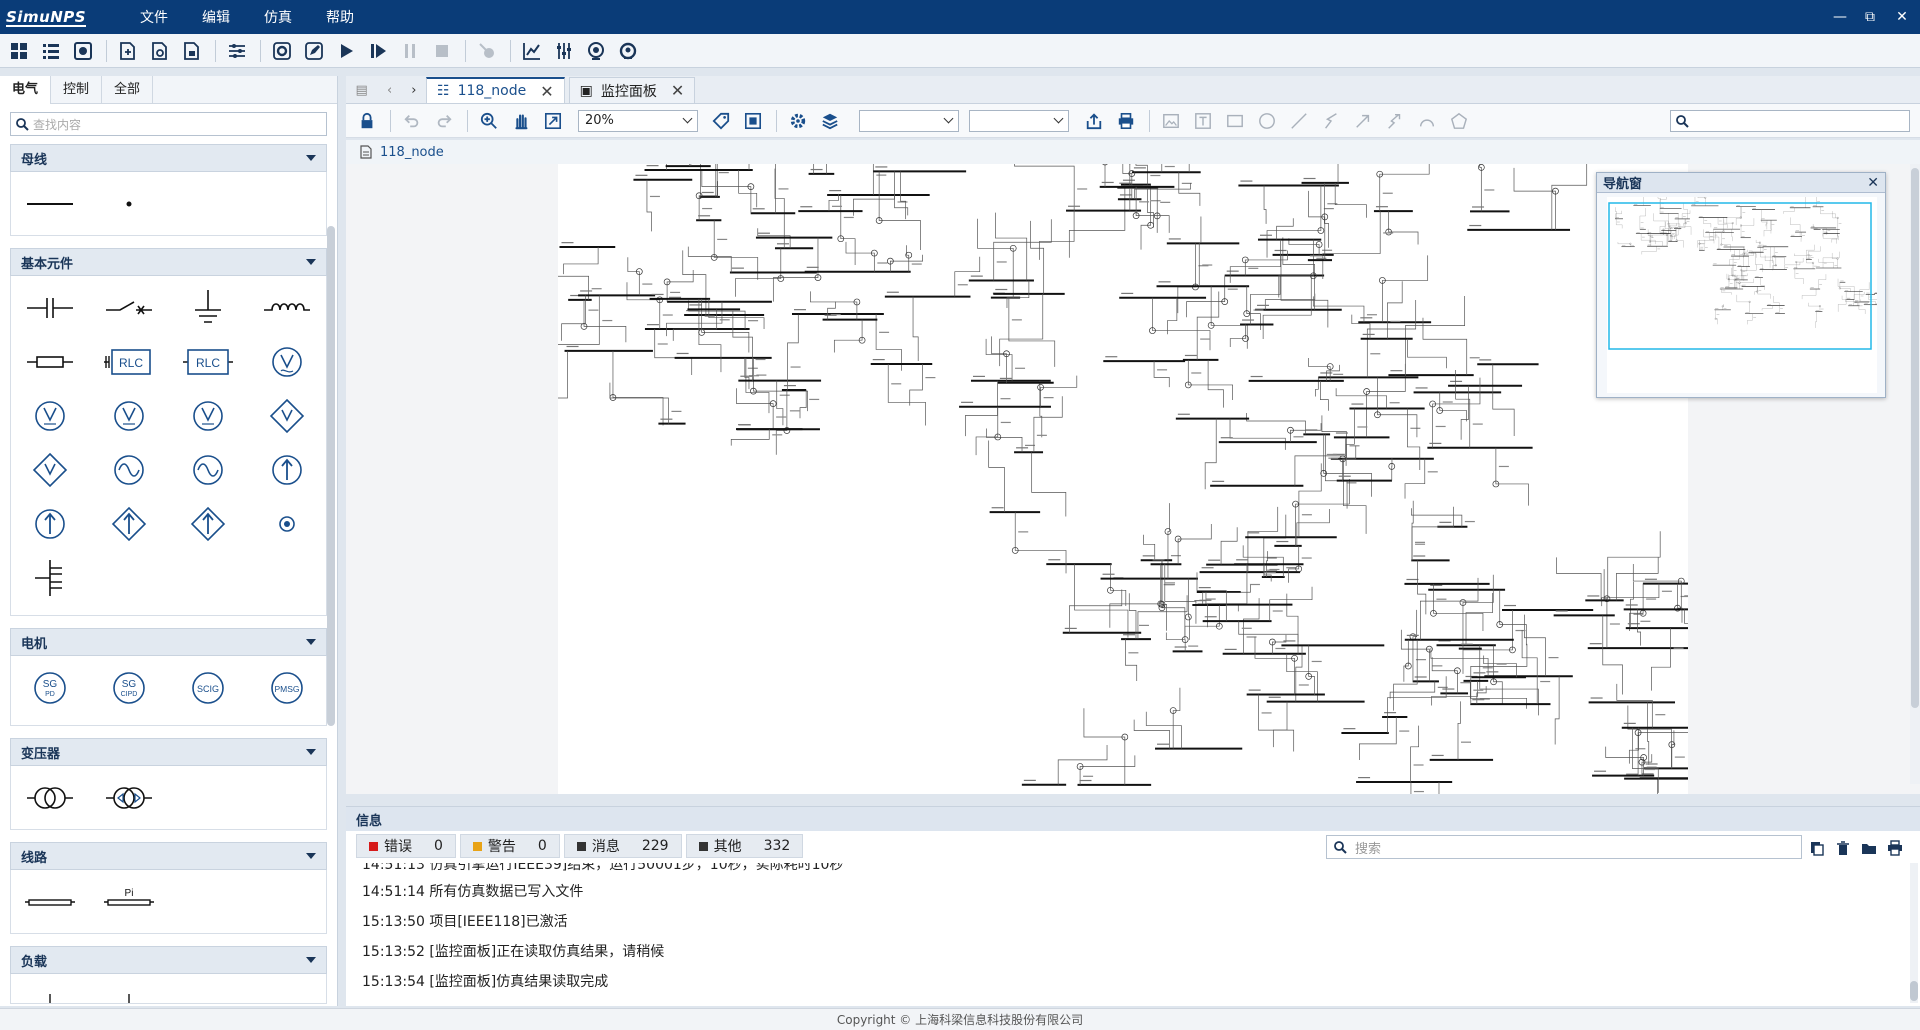  What do you see at coordinates (216, 17) in the screenshot?
I see `menu-edit: 编辑` at bounding box center [216, 17].